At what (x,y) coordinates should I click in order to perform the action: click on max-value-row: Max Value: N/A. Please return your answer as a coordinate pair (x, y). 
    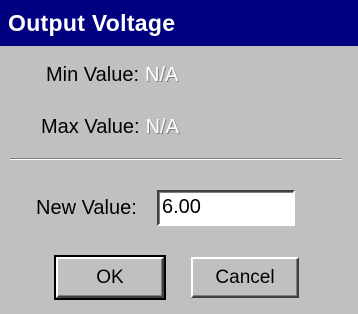
    Looking at the image, I should click on (110, 127).